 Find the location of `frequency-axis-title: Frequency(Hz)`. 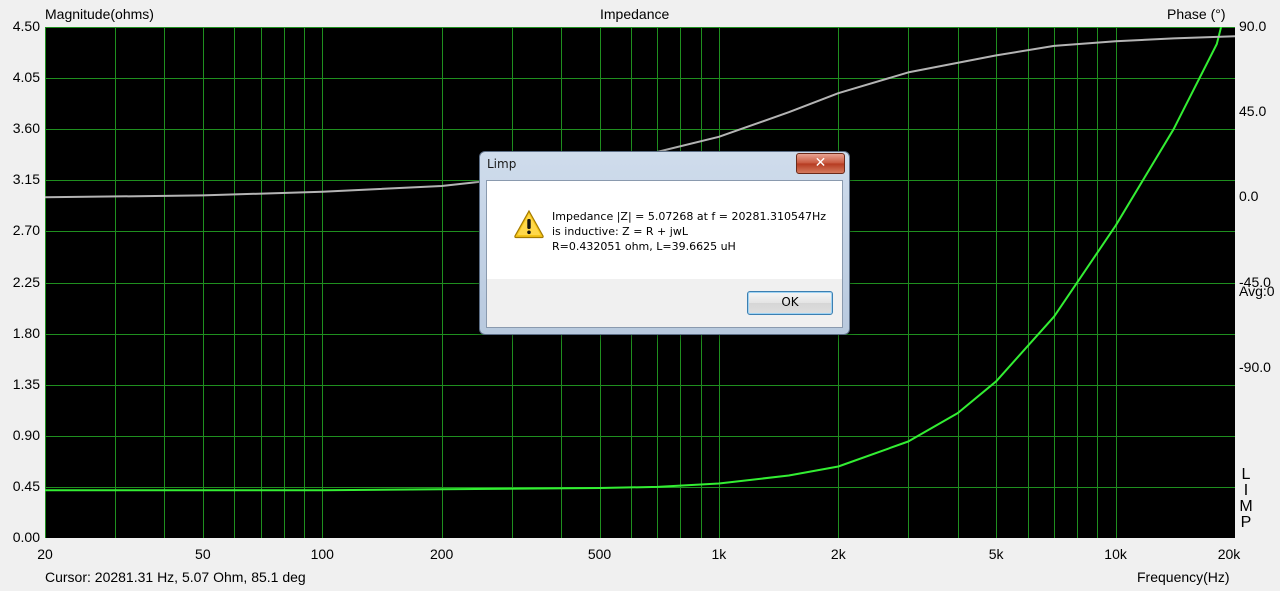

frequency-axis-title: Frequency(Hz) is located at coordinates (1183, 577).